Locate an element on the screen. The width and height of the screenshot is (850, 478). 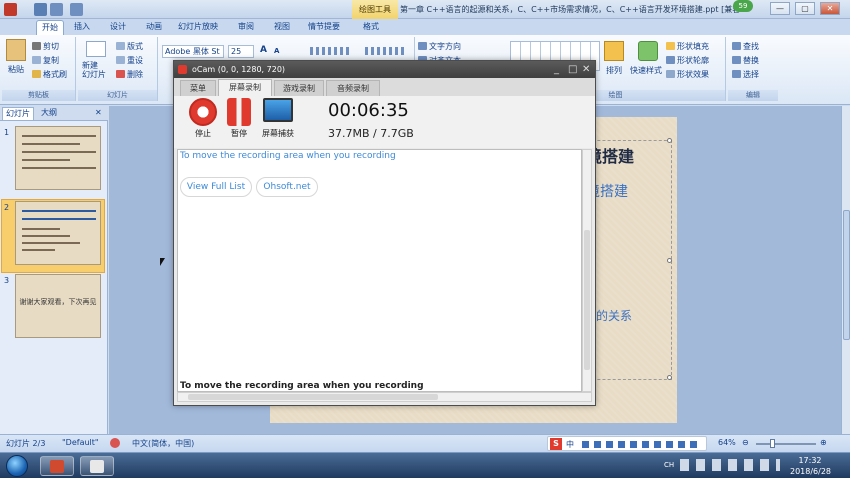
grow-font-button: A is located at coordinates (263, 50).